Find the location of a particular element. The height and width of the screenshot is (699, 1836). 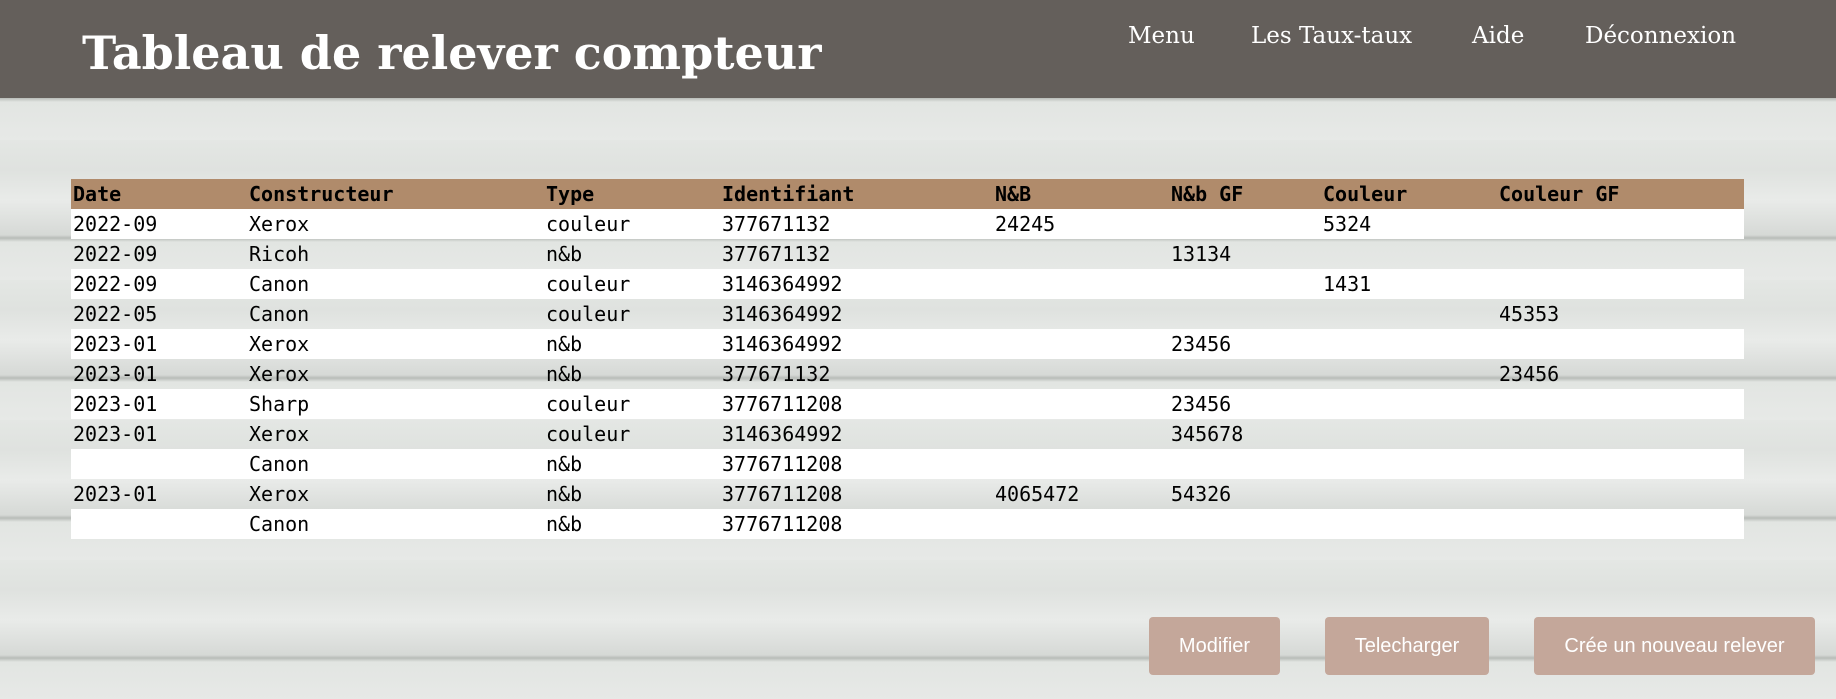

cell-nb-gf: 345678 is located at coordinates (1207, 434).